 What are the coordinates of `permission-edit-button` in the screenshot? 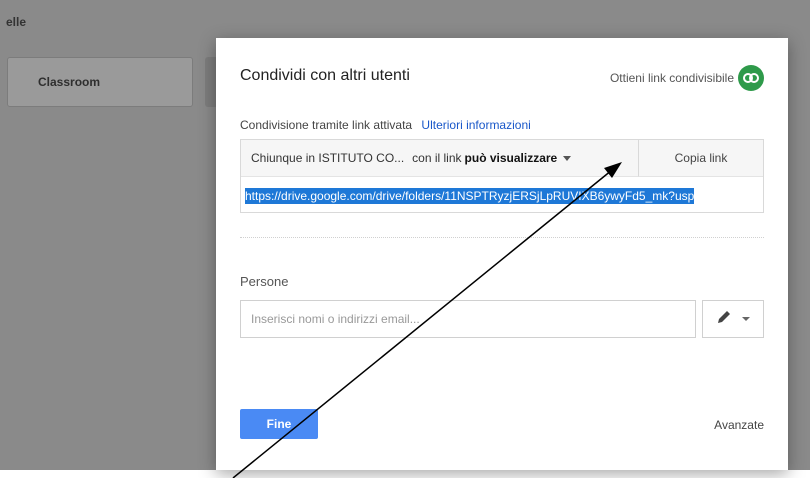 It's located at (733, 319).